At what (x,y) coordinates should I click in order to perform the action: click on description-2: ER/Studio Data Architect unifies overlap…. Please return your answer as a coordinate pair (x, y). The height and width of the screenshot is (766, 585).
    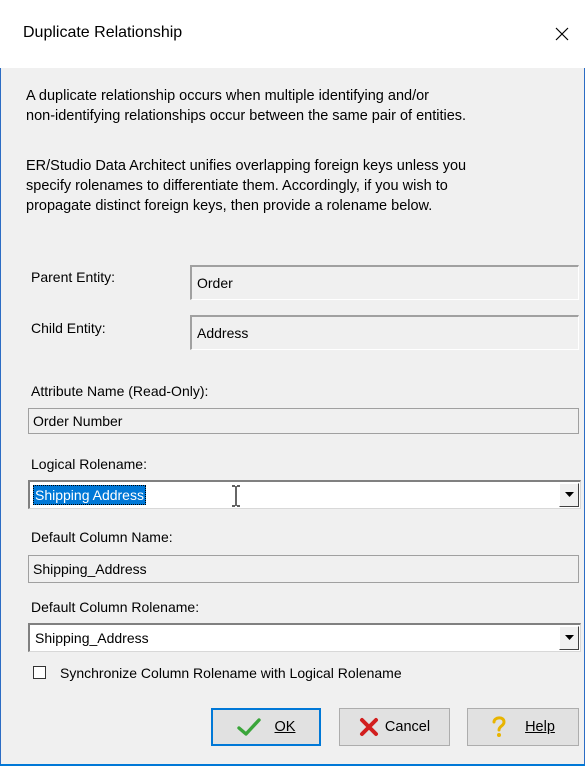
    Looking at the image, I should click on (298, 186).